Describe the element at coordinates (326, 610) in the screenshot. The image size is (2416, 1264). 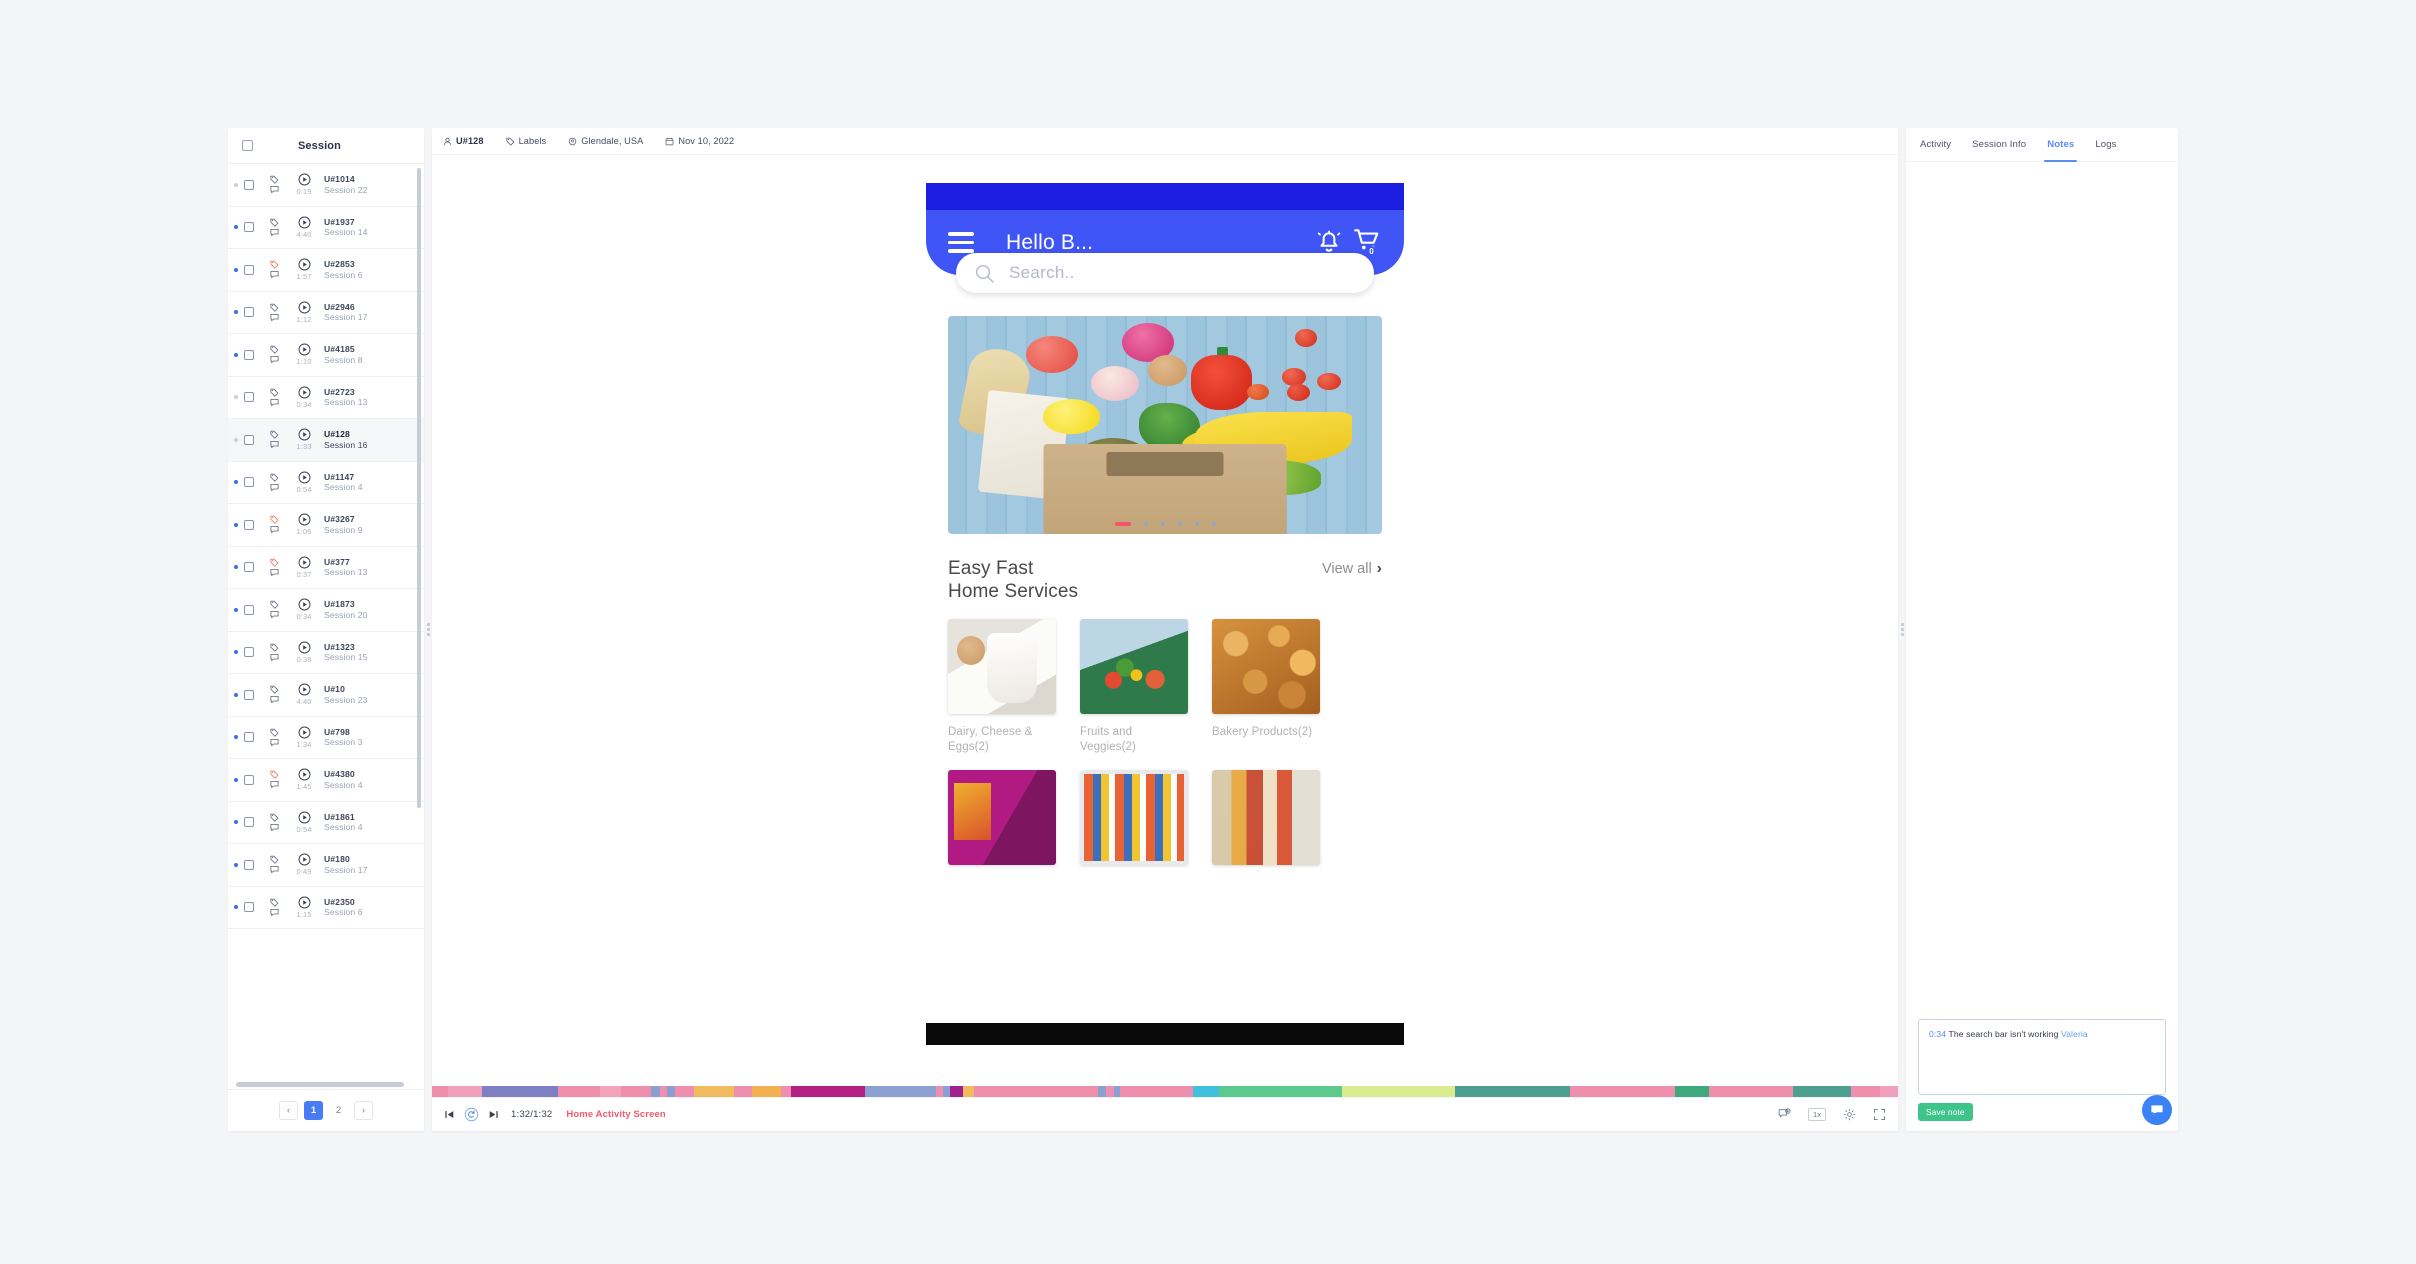
I see `session-row: 0:34 U#1873 Session 20` at that location.